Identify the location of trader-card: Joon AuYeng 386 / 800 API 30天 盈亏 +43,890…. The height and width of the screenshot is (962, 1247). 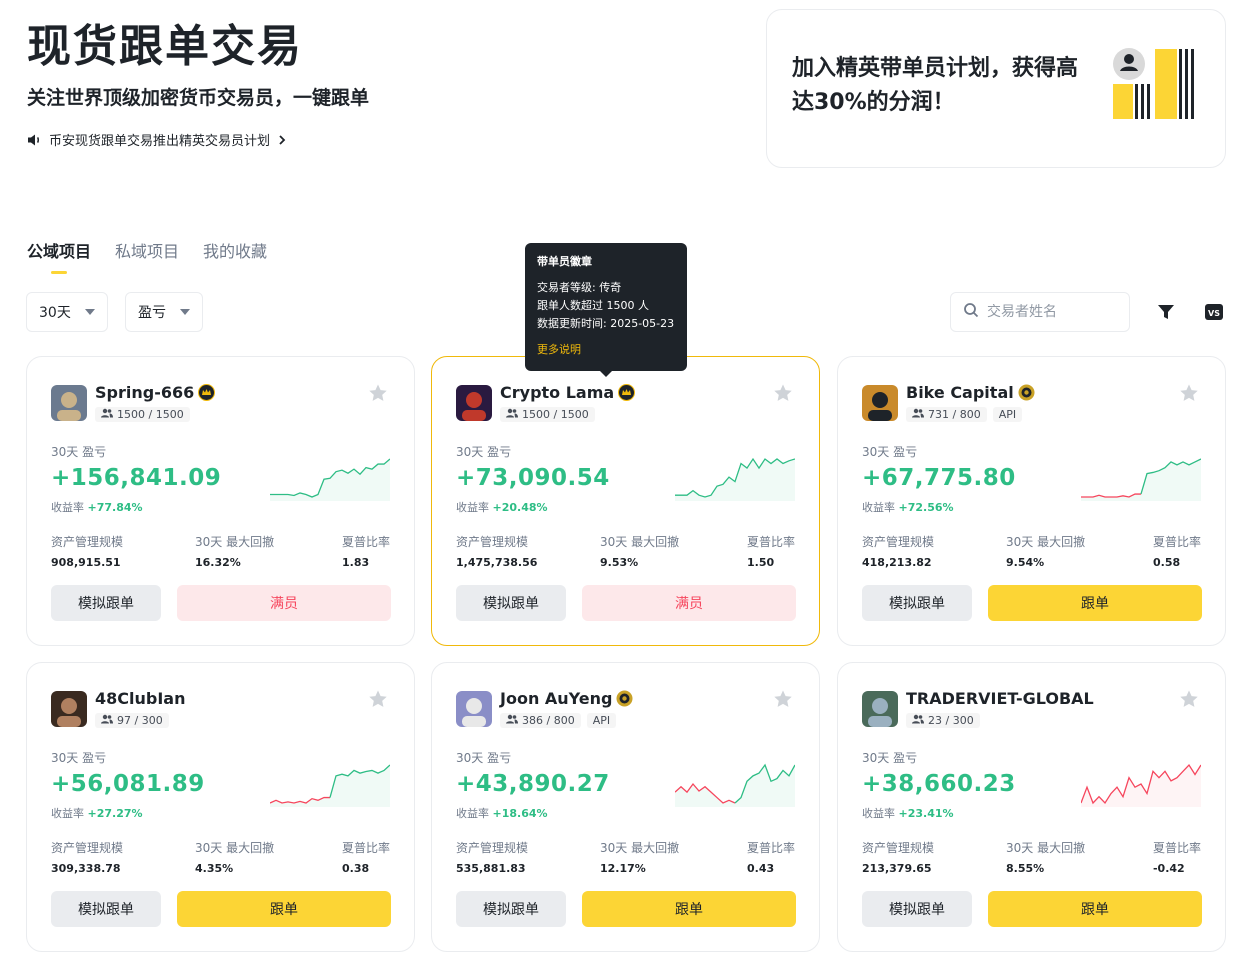
(625, 807).